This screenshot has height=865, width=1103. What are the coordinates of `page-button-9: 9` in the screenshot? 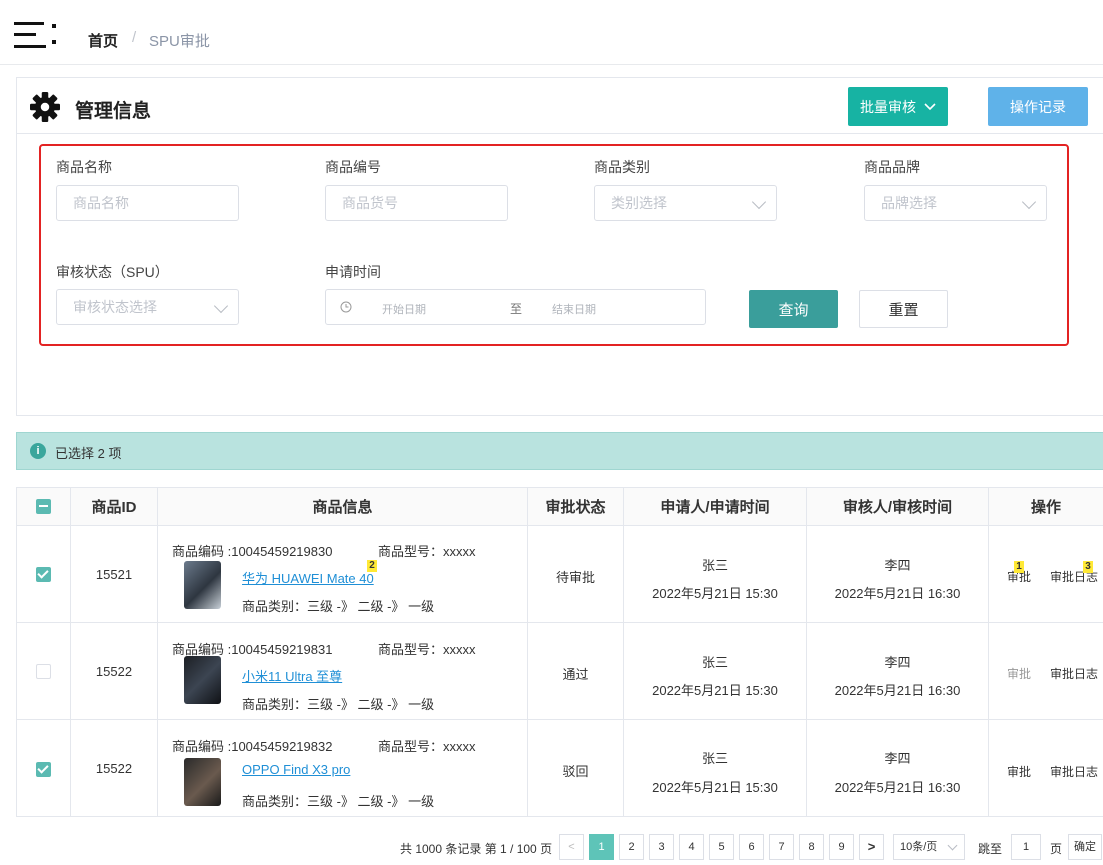 It's located at (841, 847).